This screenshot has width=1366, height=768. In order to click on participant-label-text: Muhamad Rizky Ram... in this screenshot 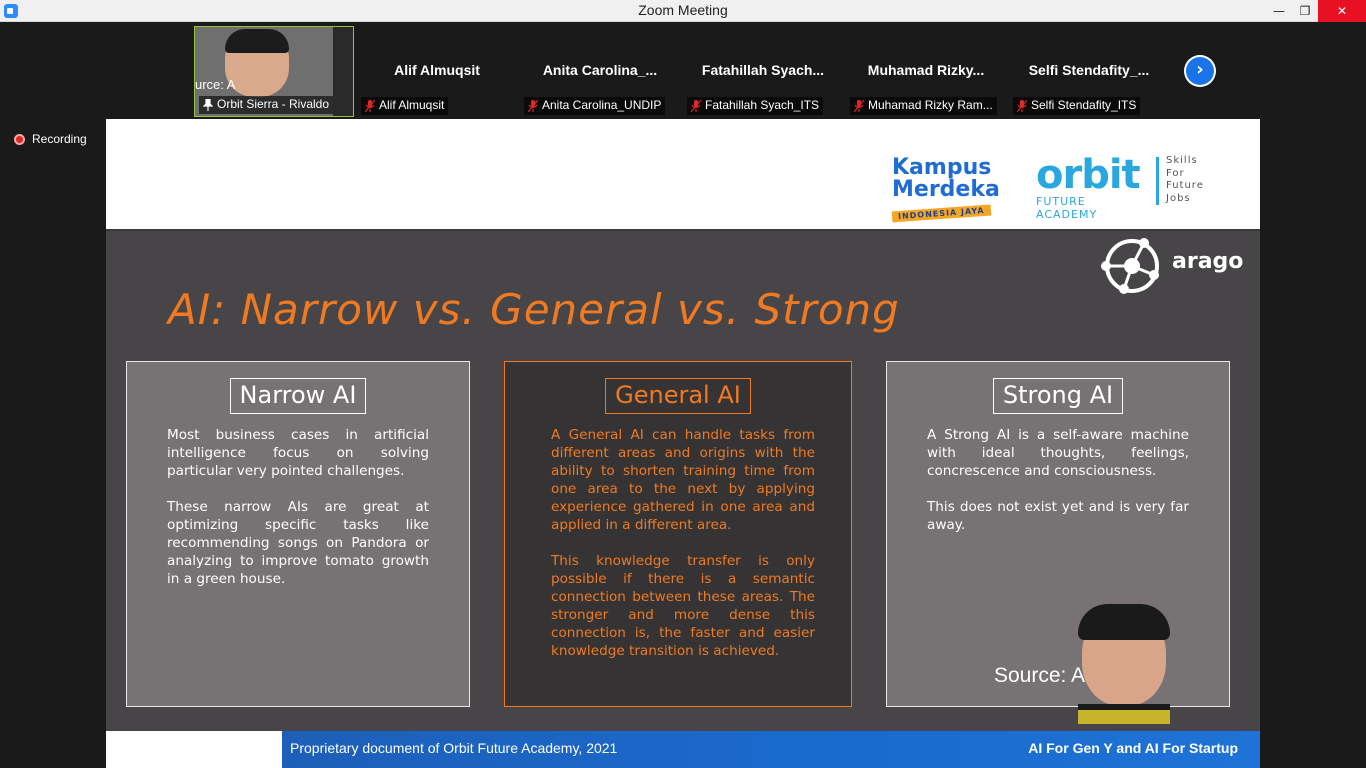, I will do `click(930, 105)`.